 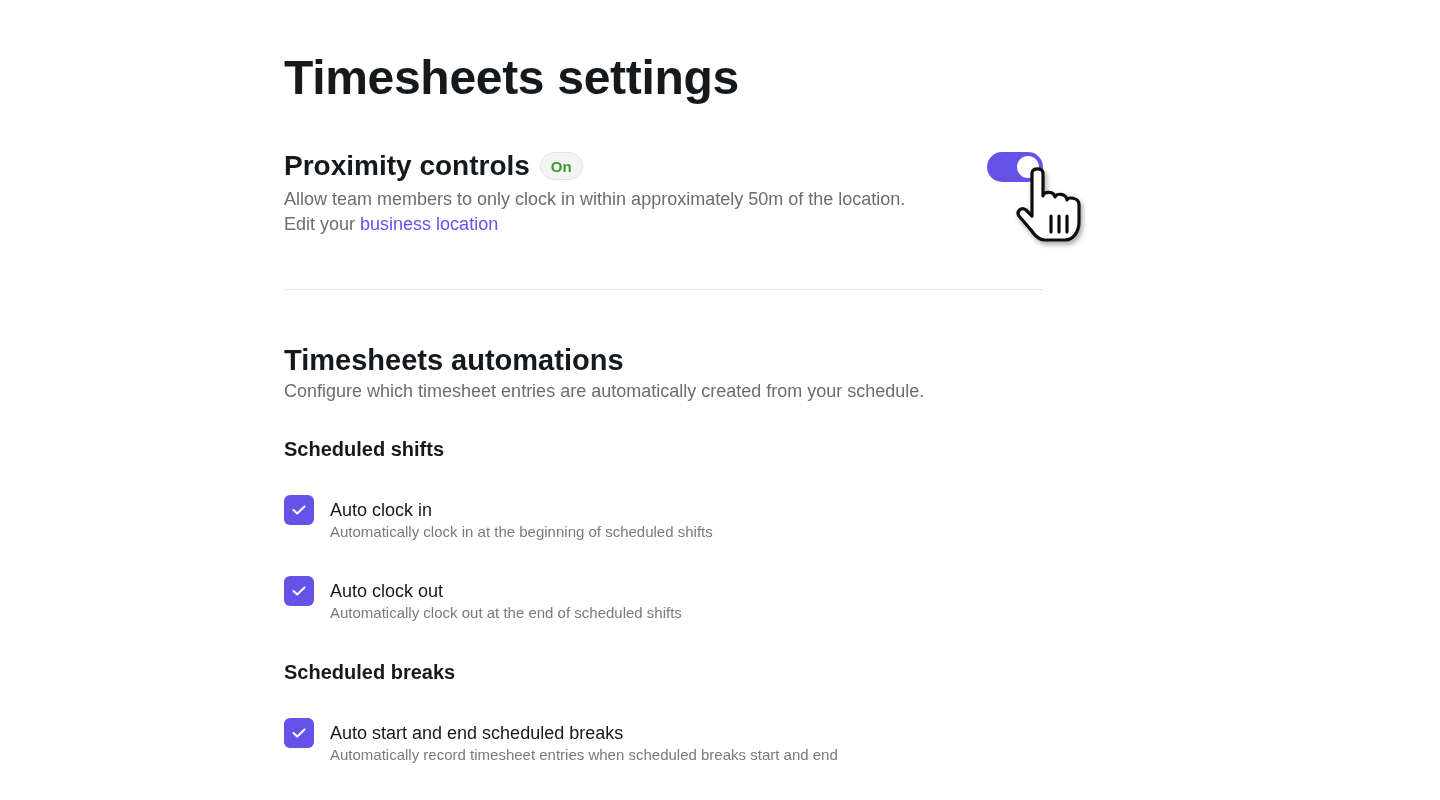 What do you see at coordinates (604, 391) in the screenshot?
I see `section-description: Configure which timesheet entries are automatically created from your schedule.` at bounding box center [604, 391].